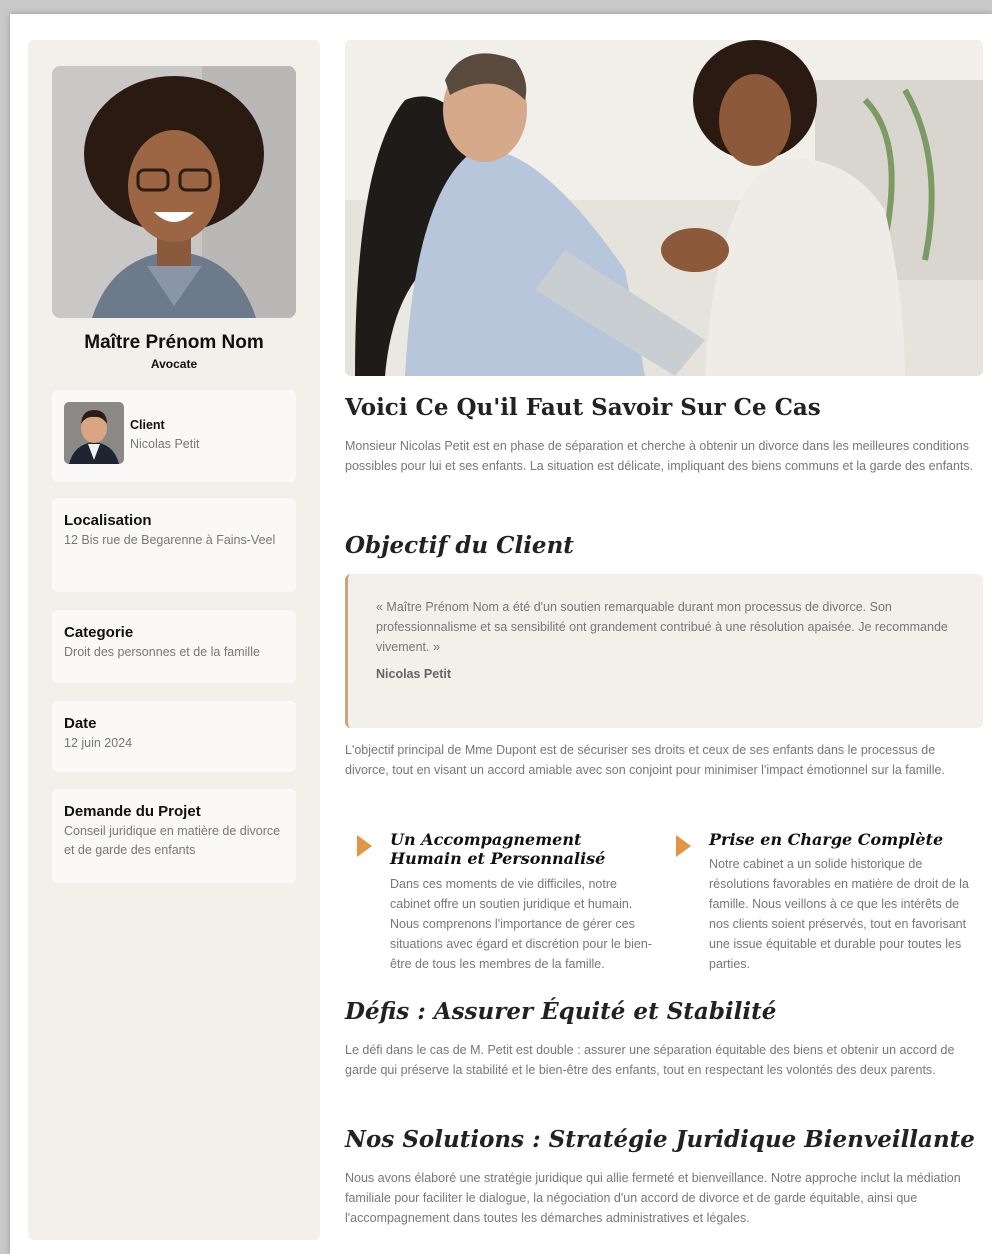 Image resolution: width=992 pixels, height=1254 pixels. What do you see at coordinates (170, 540) in the screenshot?
I see `localisation-value: 12 Bis rue de Begarenne à Fains-Veel` at bounding box center [170, 540].